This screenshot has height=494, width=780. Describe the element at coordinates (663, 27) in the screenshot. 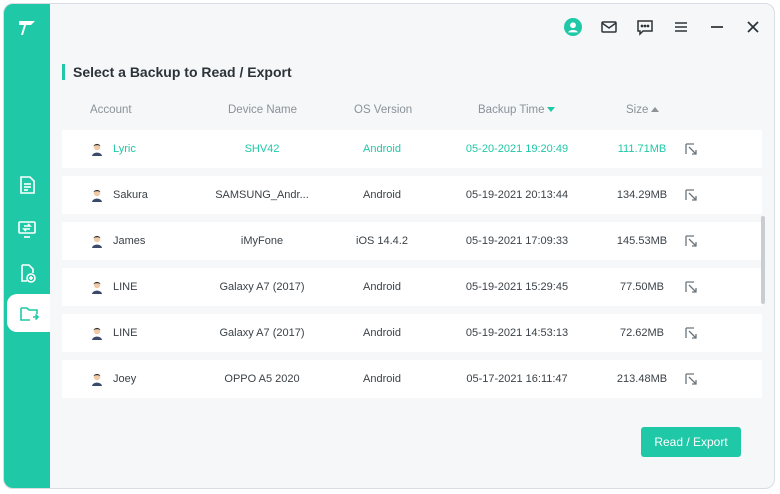

I see `window-controls` at that location.